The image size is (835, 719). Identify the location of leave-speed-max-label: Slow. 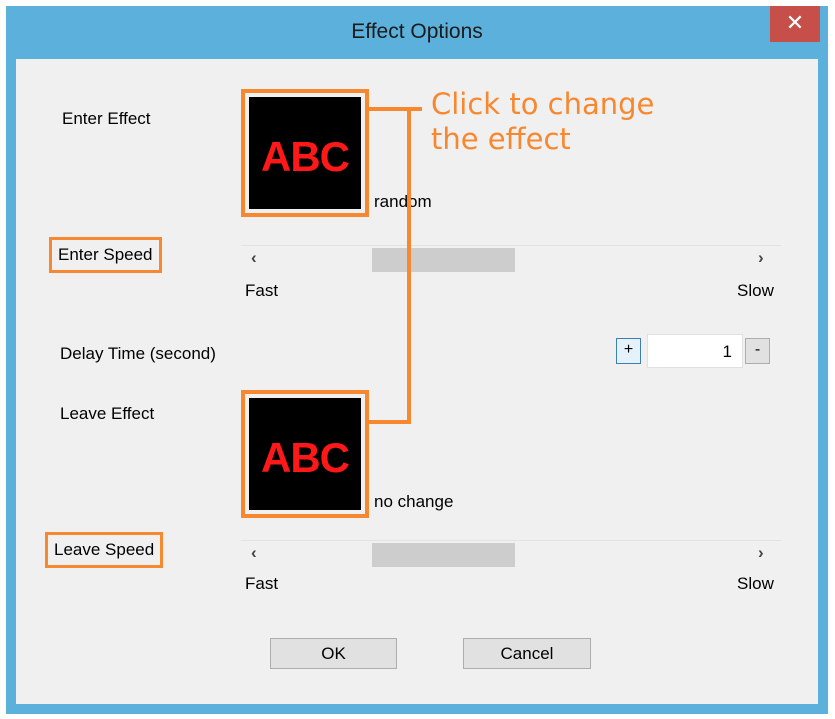
(755, 583).